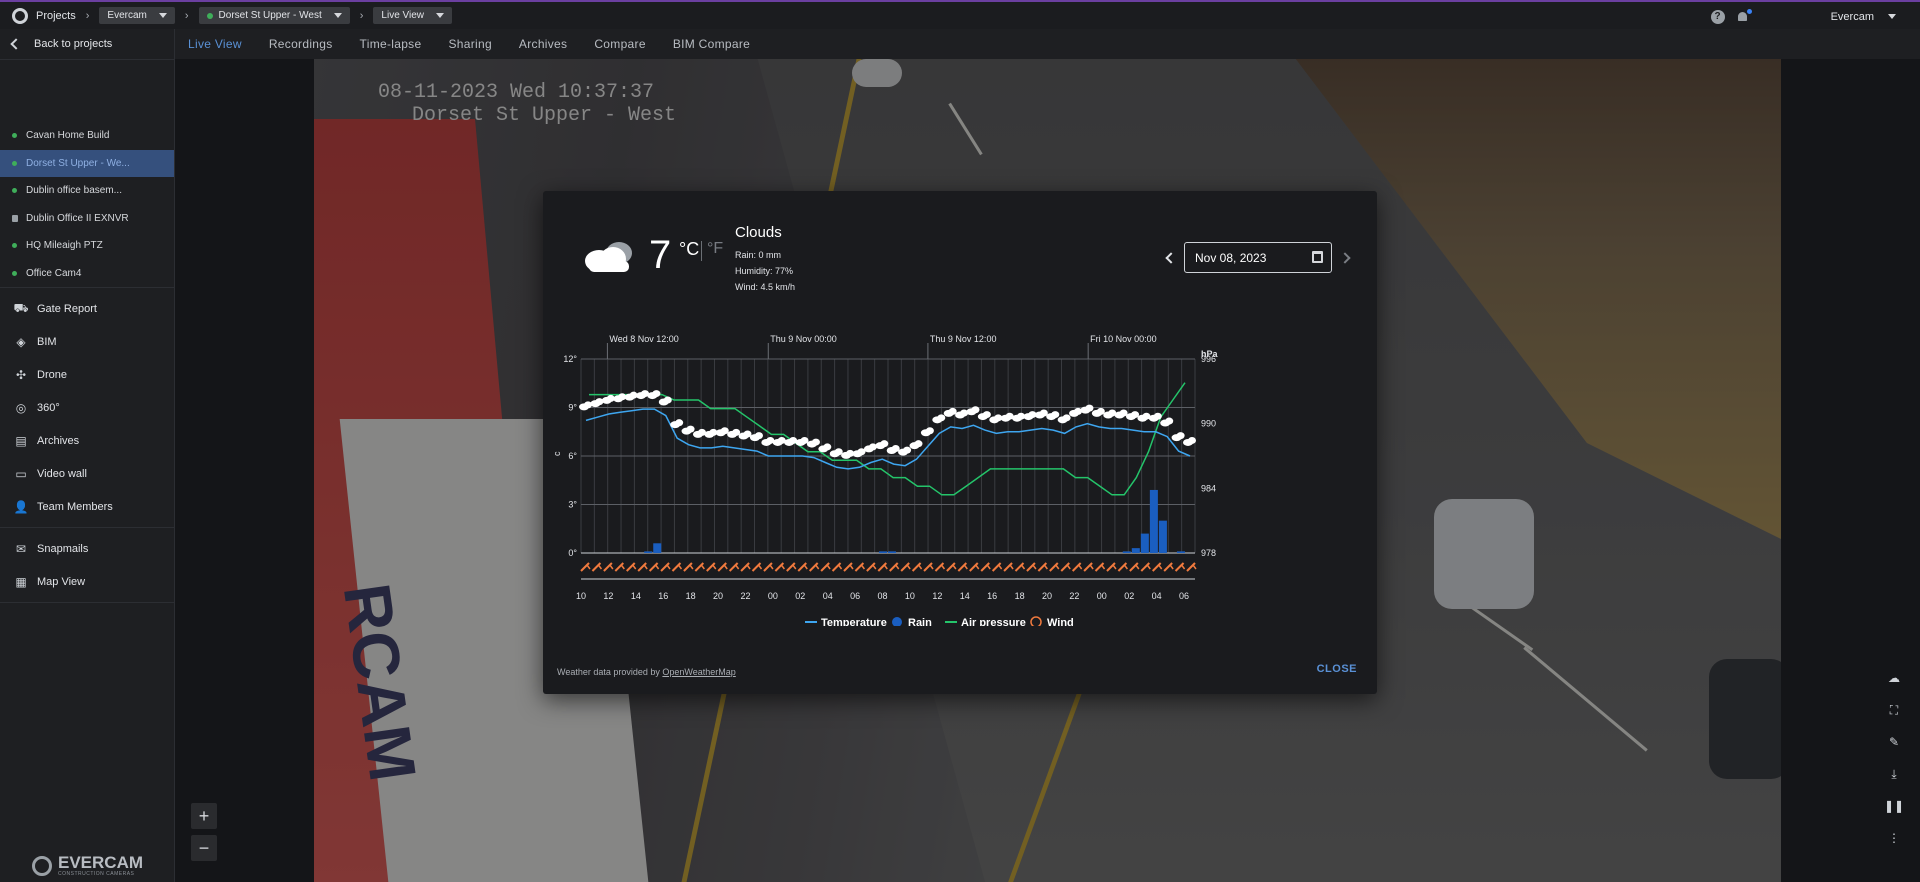 This screenshot has width=1920, height=882. What do you see at coordinates (543, 44) in the screenshot?
I see `tab-archives: Archives` at bounding box center [543, 44].